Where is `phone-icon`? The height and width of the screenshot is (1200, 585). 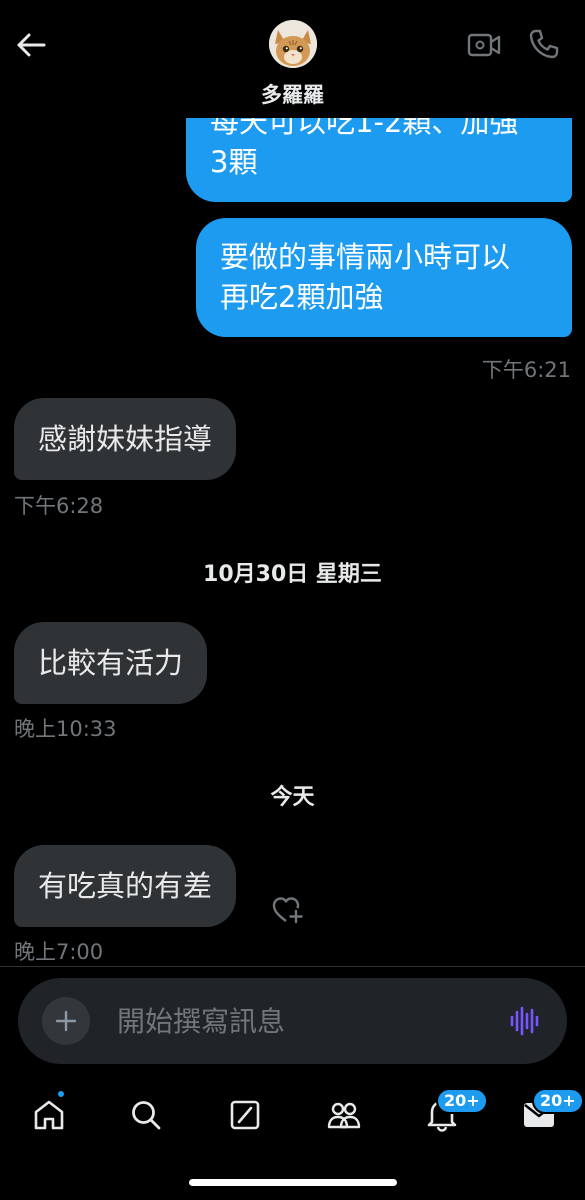
phone-icon is located at coordinates (544, 44).